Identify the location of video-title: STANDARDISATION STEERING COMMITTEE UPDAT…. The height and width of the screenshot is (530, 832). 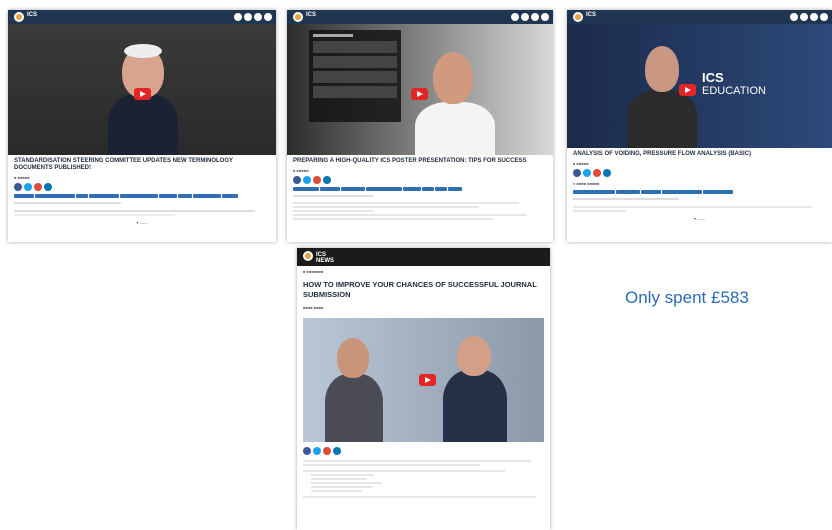
(142, 165).